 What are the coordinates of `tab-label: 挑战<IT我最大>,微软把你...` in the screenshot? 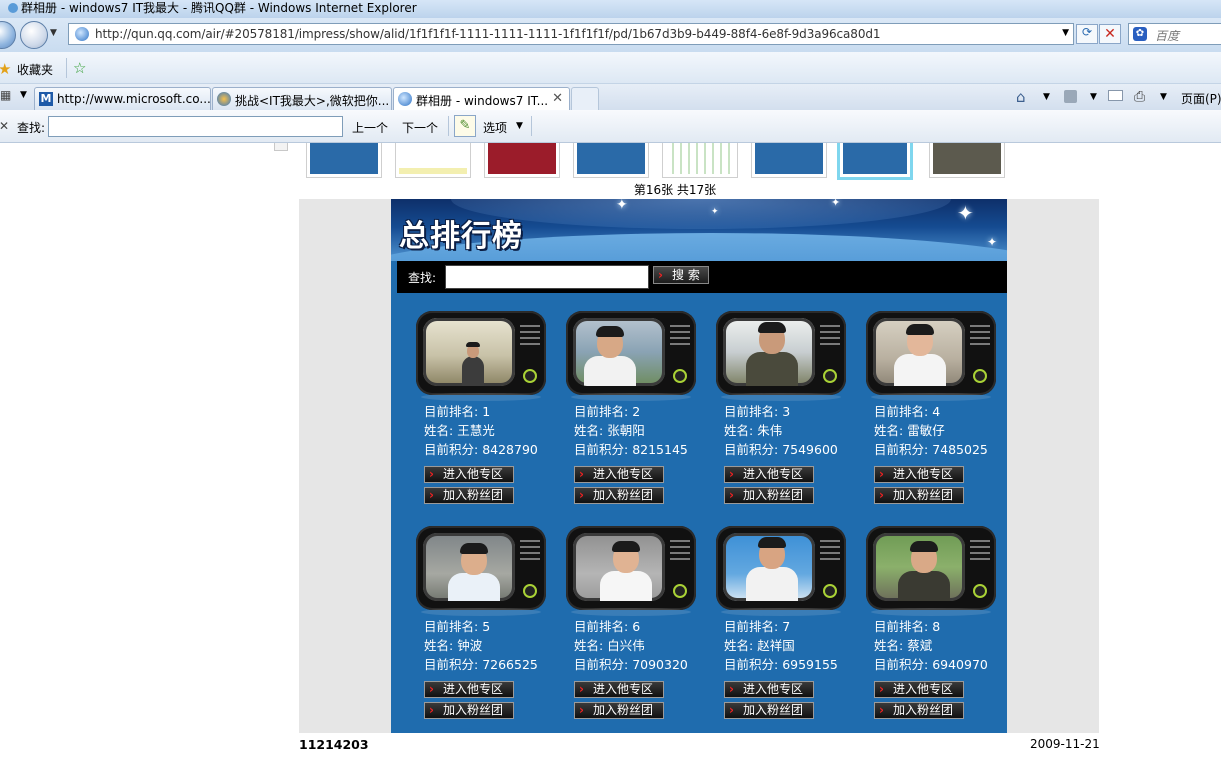 It's located at (312, 101).